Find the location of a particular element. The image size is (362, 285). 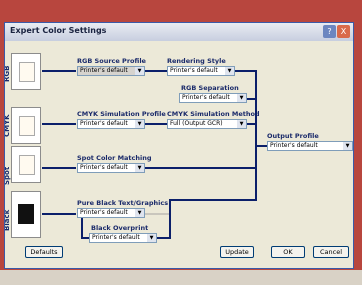

cmyk-document-icon is located at coordinates (27, 126).